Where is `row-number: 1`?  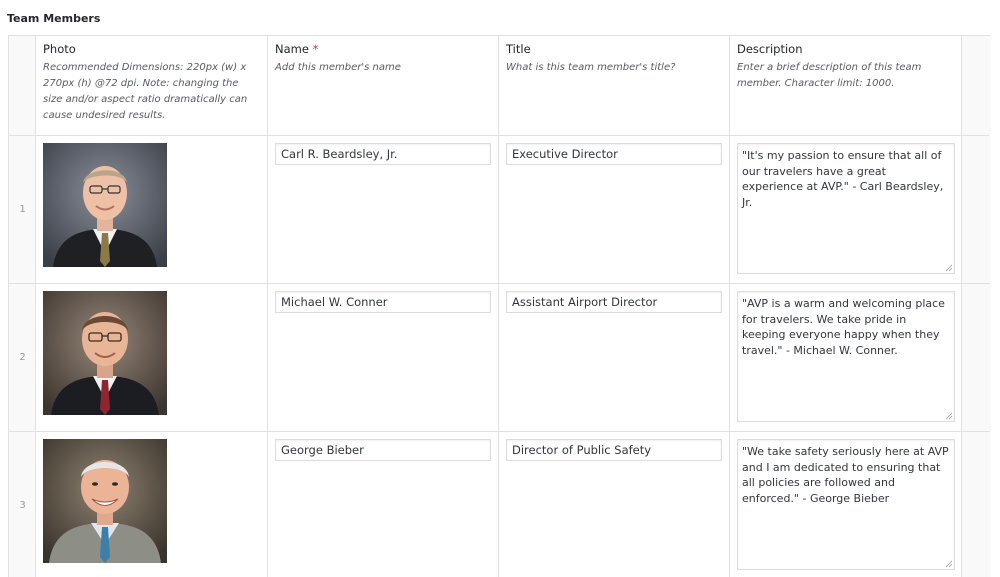
row-number: 1 is located at coordinates (22, 209).